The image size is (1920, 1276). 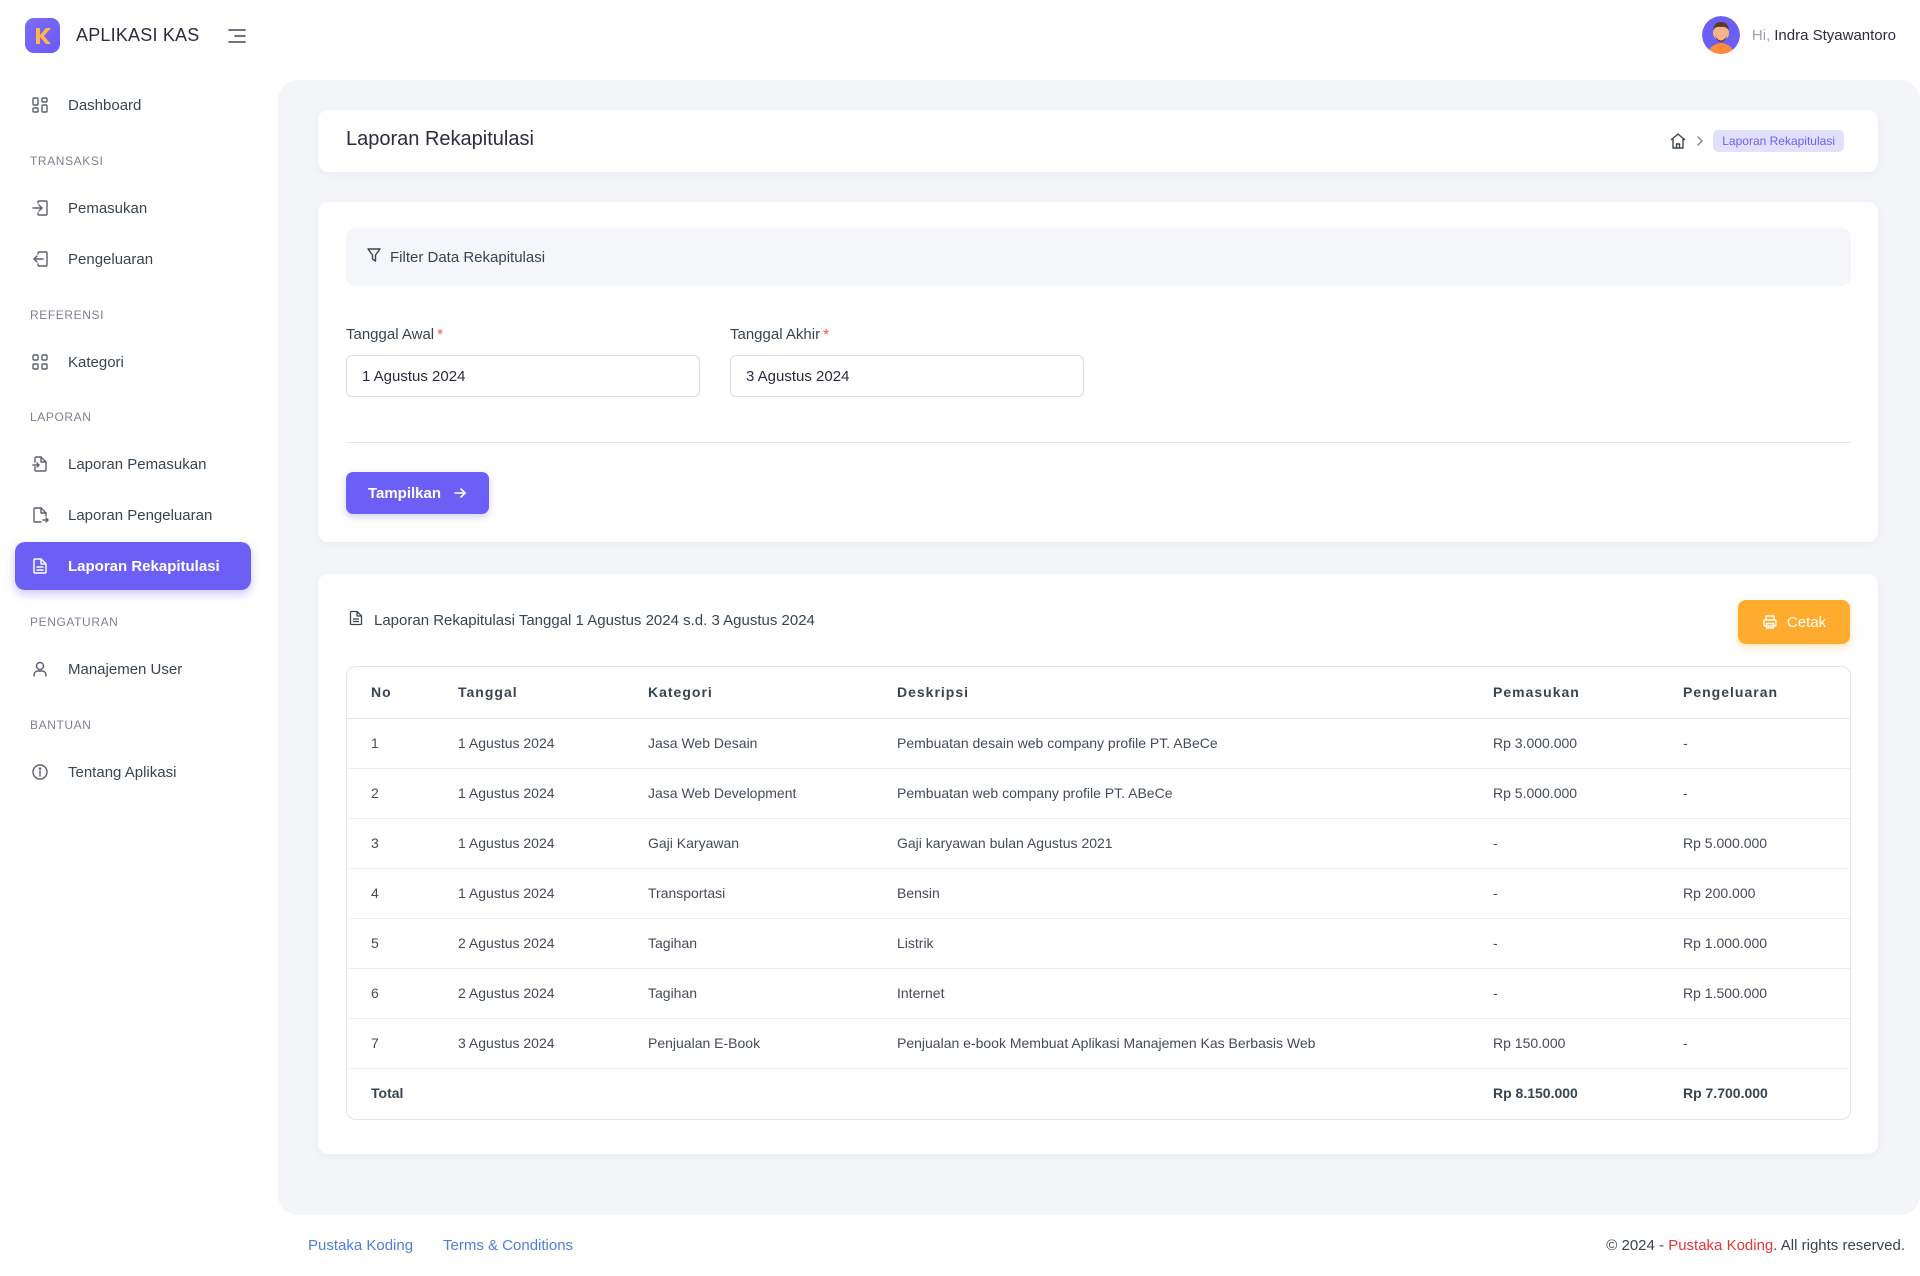 What do you see at coordinates (1195, 893) in the screenshot?
I see `cell-deskripsi: Bensin` at bounding box center [1195, 893].